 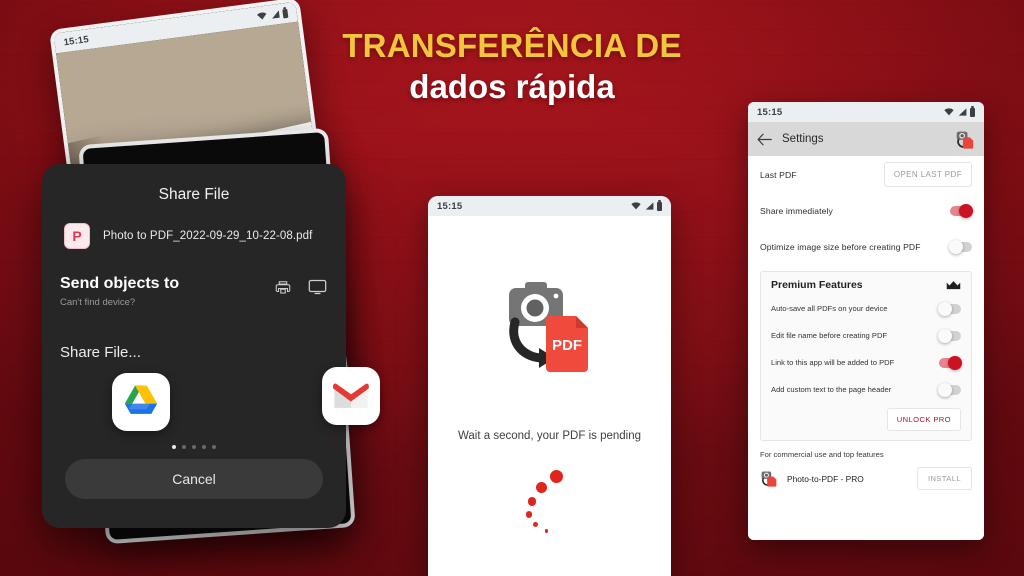 I want to click on pdf-p-icon: P, so click(x=77, y=236).